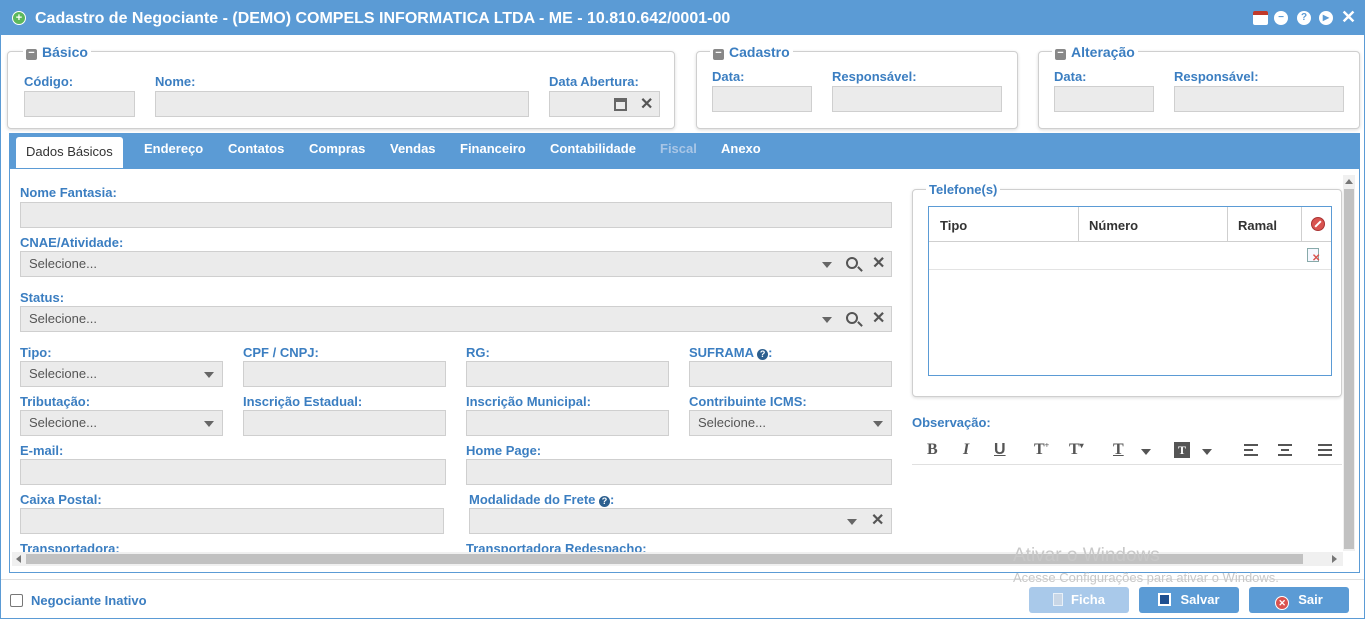  What do you see at coordinates (1216, 76) in the screenshot?
I see `alteracao-responsavel-label: Responsável:` at bounding box center [1216, 76].